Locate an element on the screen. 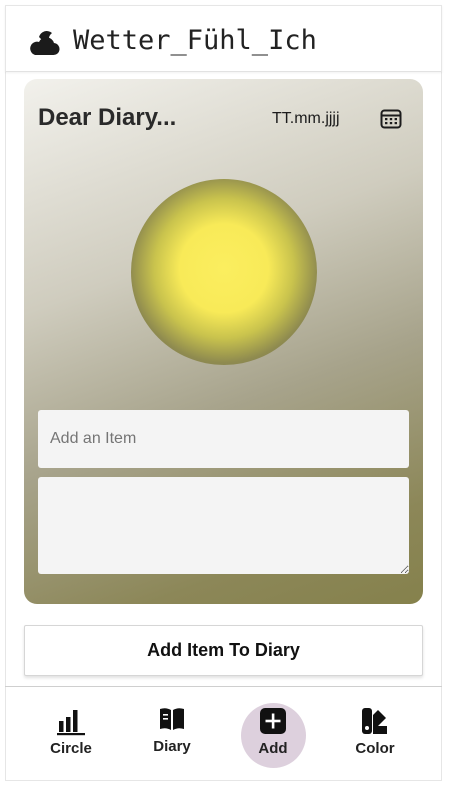 The width and height of the screenshot is (450, 787). add-item-to-diary-button: Add Item To Diary is located at coordinates (223, 650).